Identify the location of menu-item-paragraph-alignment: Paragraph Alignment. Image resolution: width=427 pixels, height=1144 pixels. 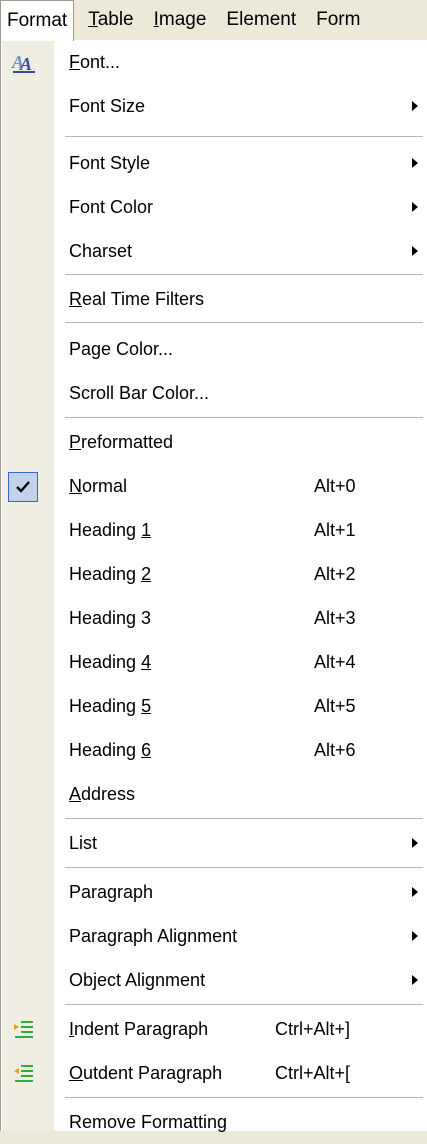
(214, 936).